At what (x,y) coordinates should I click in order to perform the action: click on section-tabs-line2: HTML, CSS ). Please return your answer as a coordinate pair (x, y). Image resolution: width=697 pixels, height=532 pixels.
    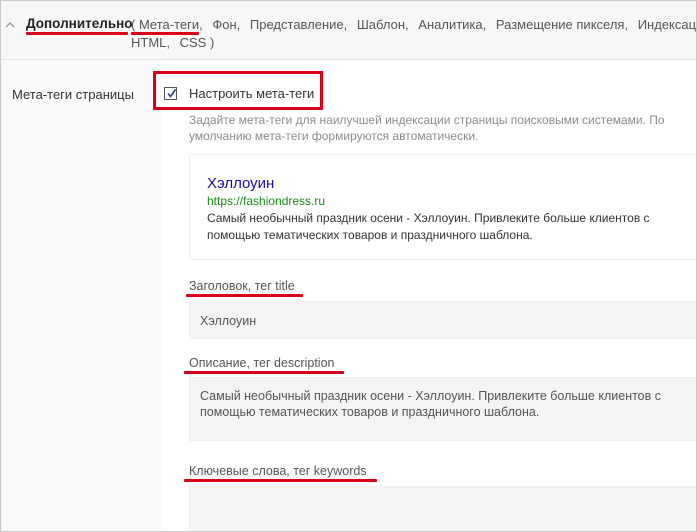
    Looking at the image, I should click on (172, 42).